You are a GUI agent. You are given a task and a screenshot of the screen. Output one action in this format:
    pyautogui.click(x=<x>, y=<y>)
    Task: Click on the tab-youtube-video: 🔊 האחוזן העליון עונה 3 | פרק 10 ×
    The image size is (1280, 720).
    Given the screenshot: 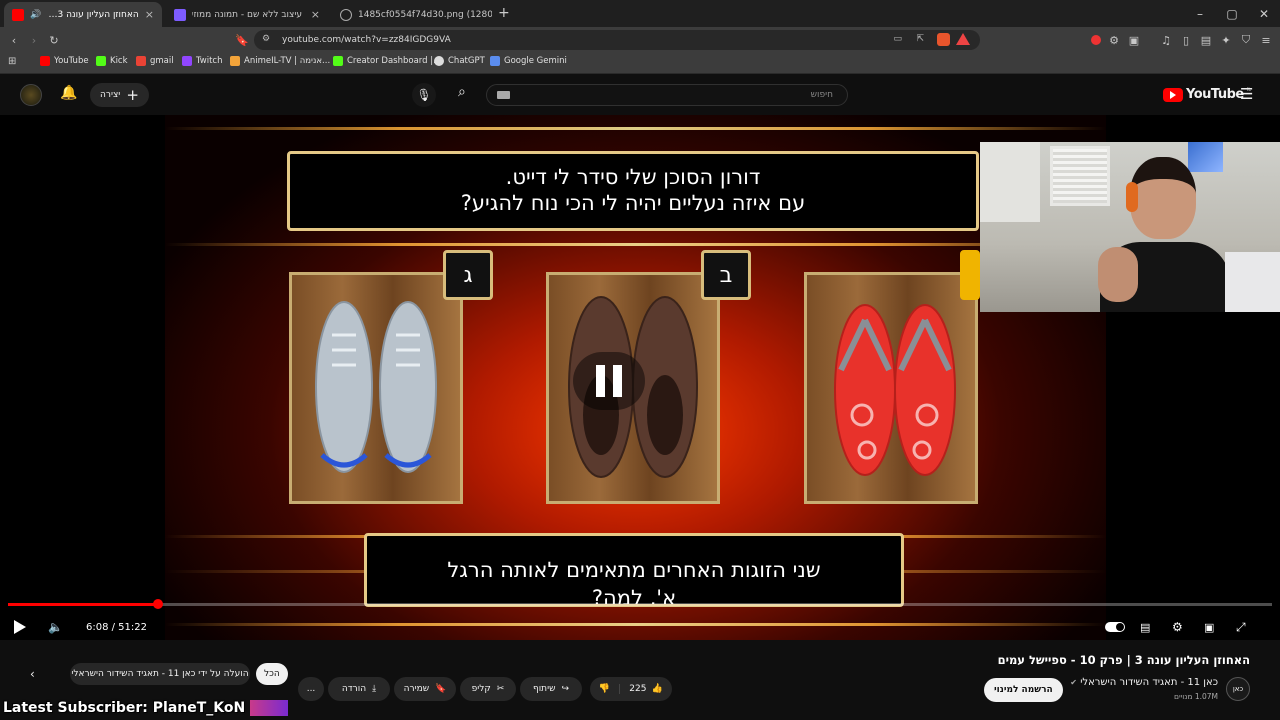 What is the action you would take?
    pyautogui.click(x=83, y=14)
    